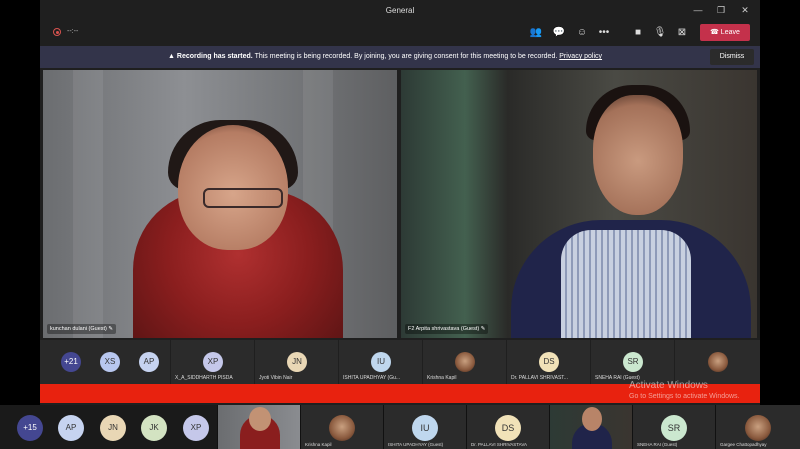 The width and height of the screenshot is (800, 449). What do you see at coordinates (660, 33) in the screenshot?
I see `mic-muted-icon: 🎙` at bounding box center [660, 33].